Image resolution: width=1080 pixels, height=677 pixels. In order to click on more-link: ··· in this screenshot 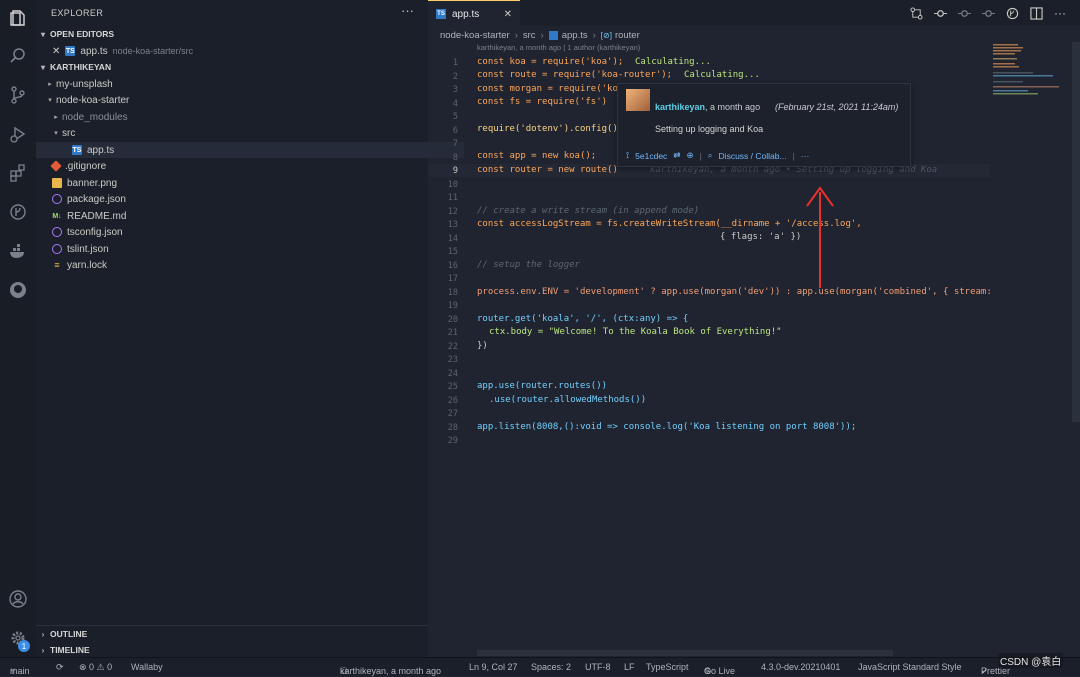, I will do `click(805, 156)`.